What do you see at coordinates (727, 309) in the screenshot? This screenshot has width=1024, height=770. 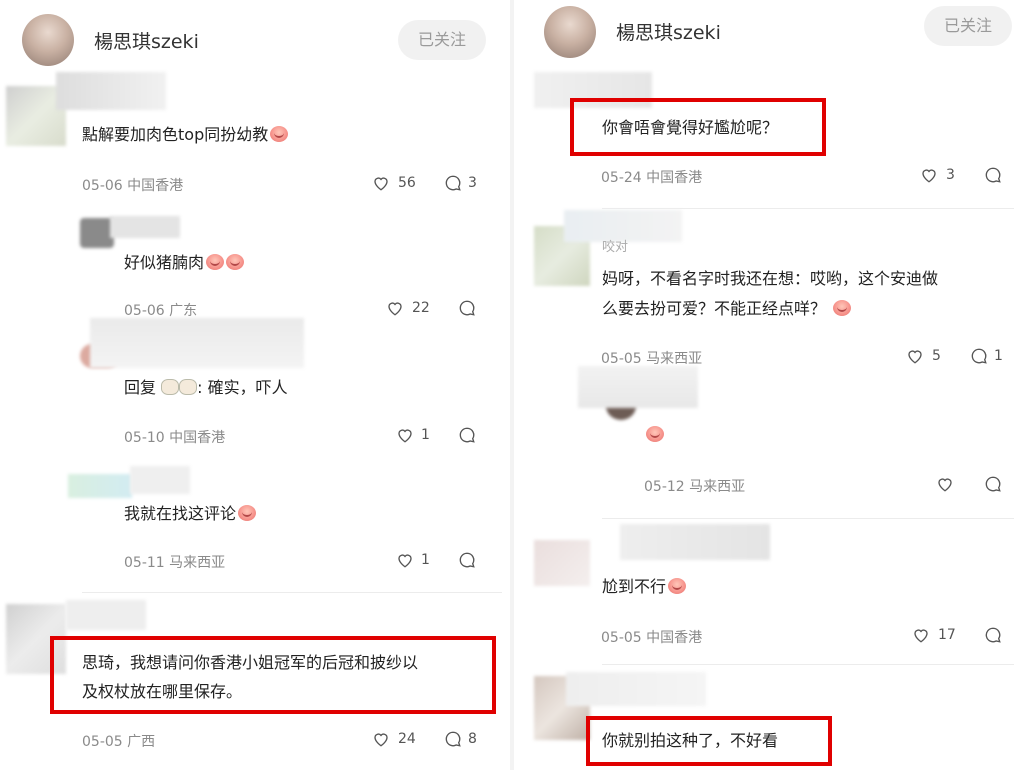 I see `comment-text: 么要去扮可爱？不能正经点咩？` at bounding box center [727, 309].